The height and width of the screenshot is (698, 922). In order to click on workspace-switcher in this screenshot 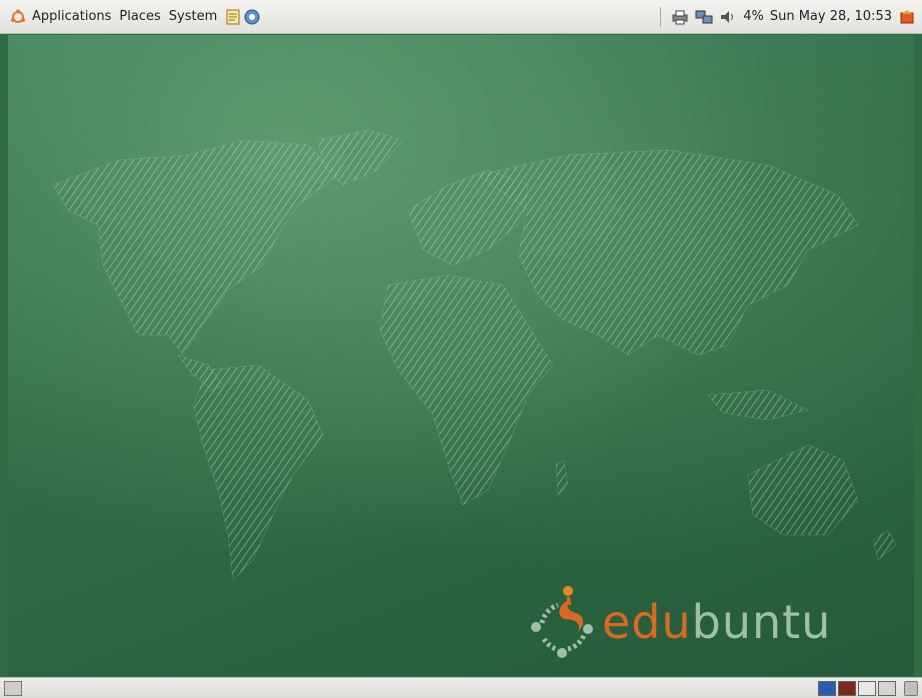, I will do `click(868, 688)`.